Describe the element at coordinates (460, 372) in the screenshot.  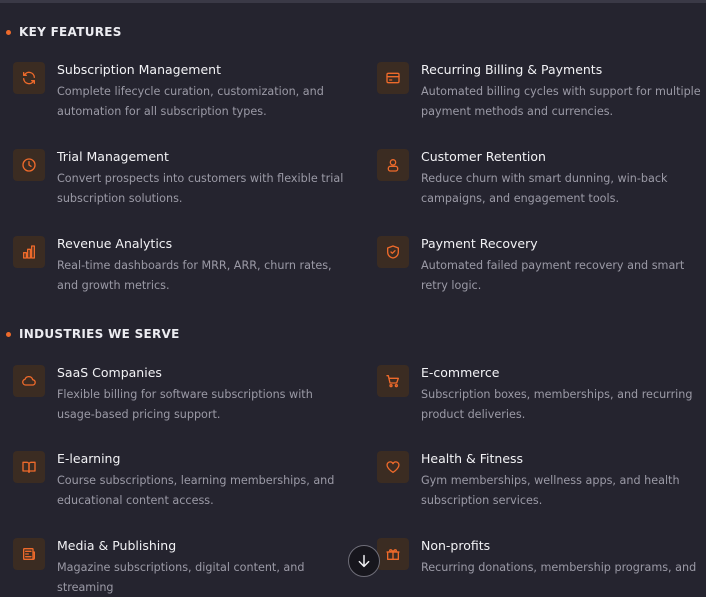
I see `card-title: E-commerce` at that location.